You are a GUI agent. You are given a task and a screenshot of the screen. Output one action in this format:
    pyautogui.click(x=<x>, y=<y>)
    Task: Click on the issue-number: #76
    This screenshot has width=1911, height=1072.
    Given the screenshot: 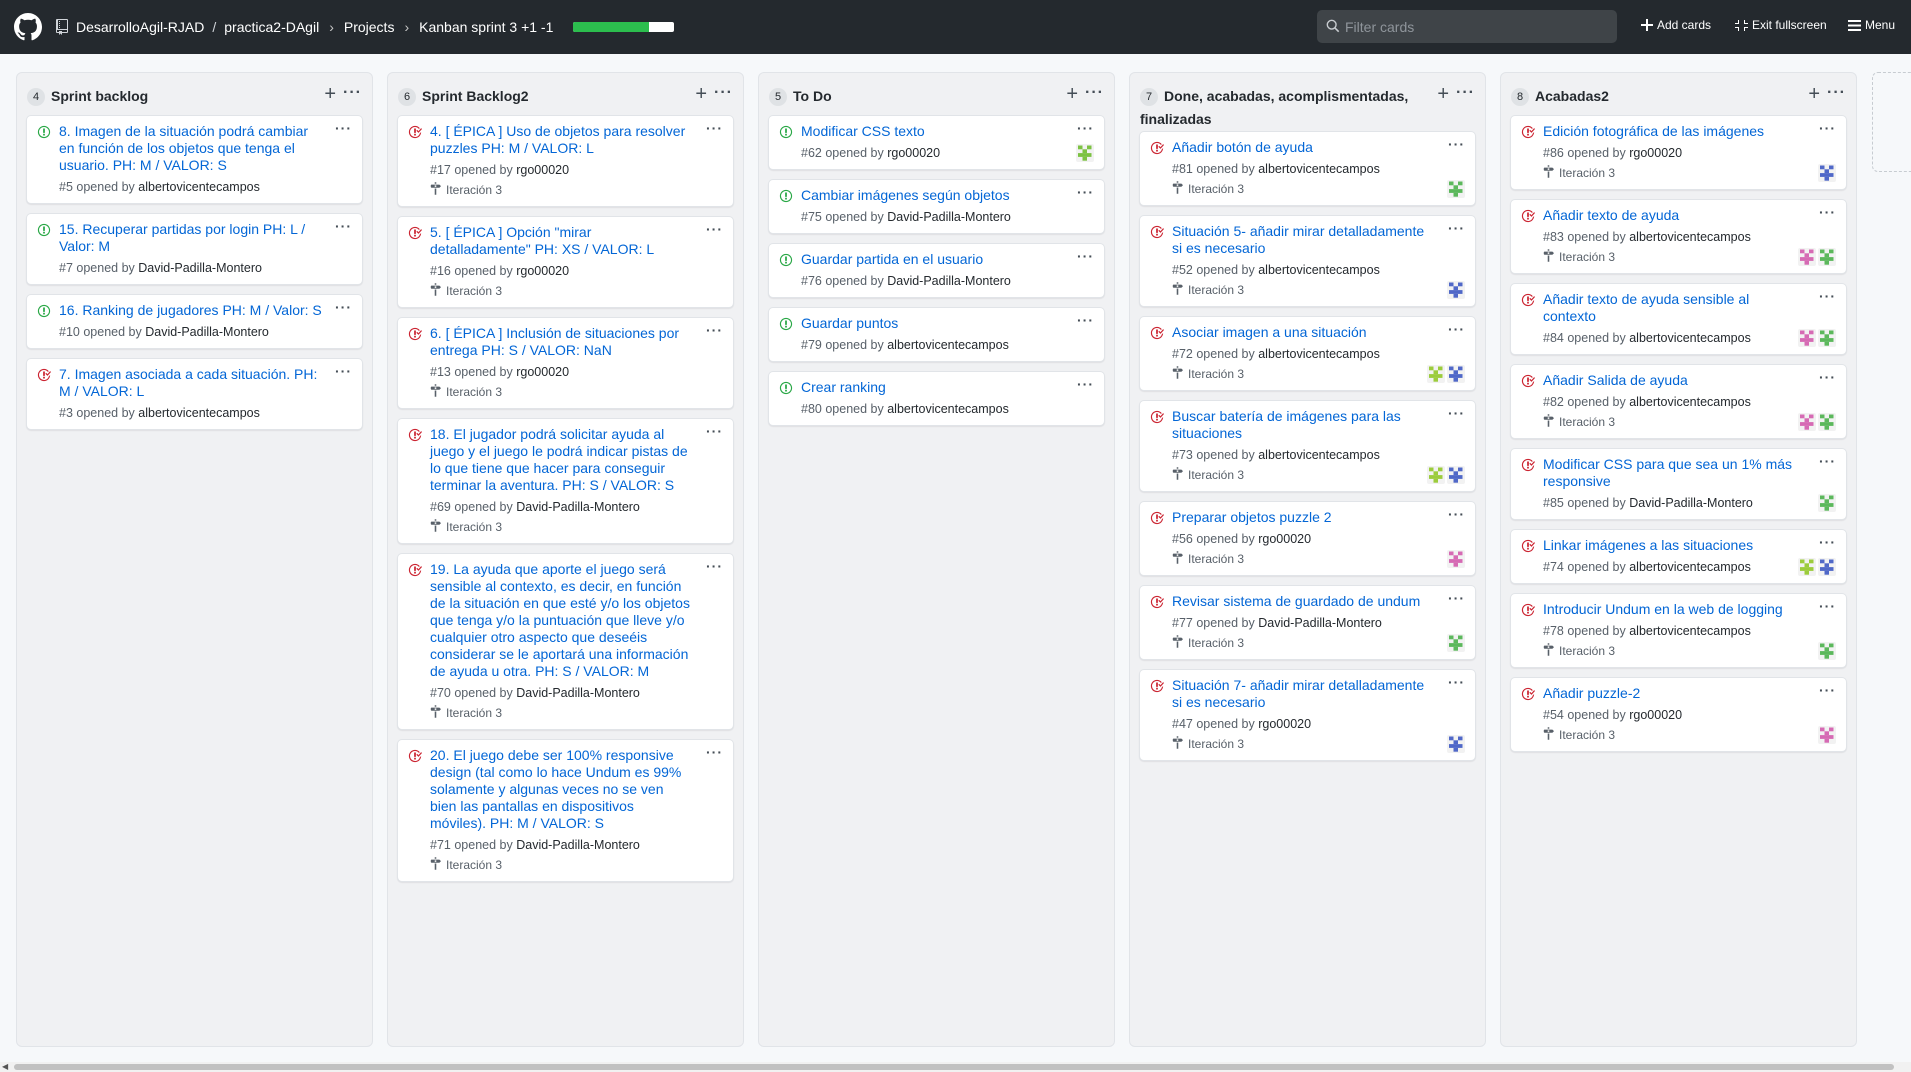 What is the action you would take?
    pyautogui.click(x=811, y=281)
    